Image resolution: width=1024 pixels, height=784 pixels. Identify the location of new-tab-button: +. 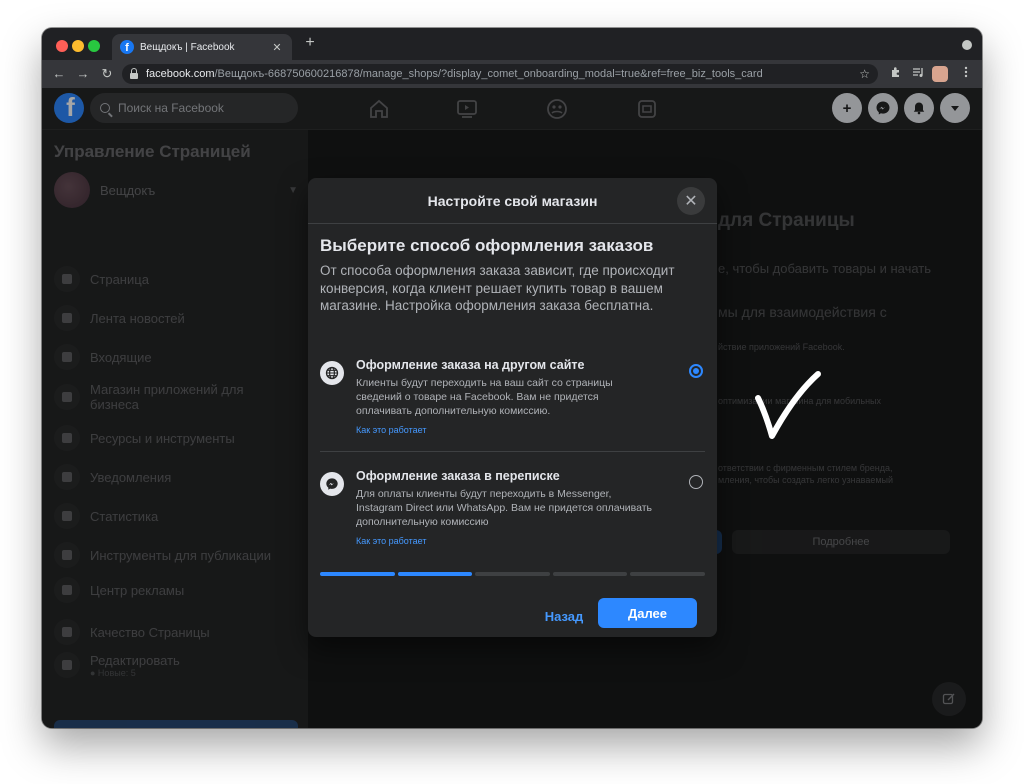
(310, 43).